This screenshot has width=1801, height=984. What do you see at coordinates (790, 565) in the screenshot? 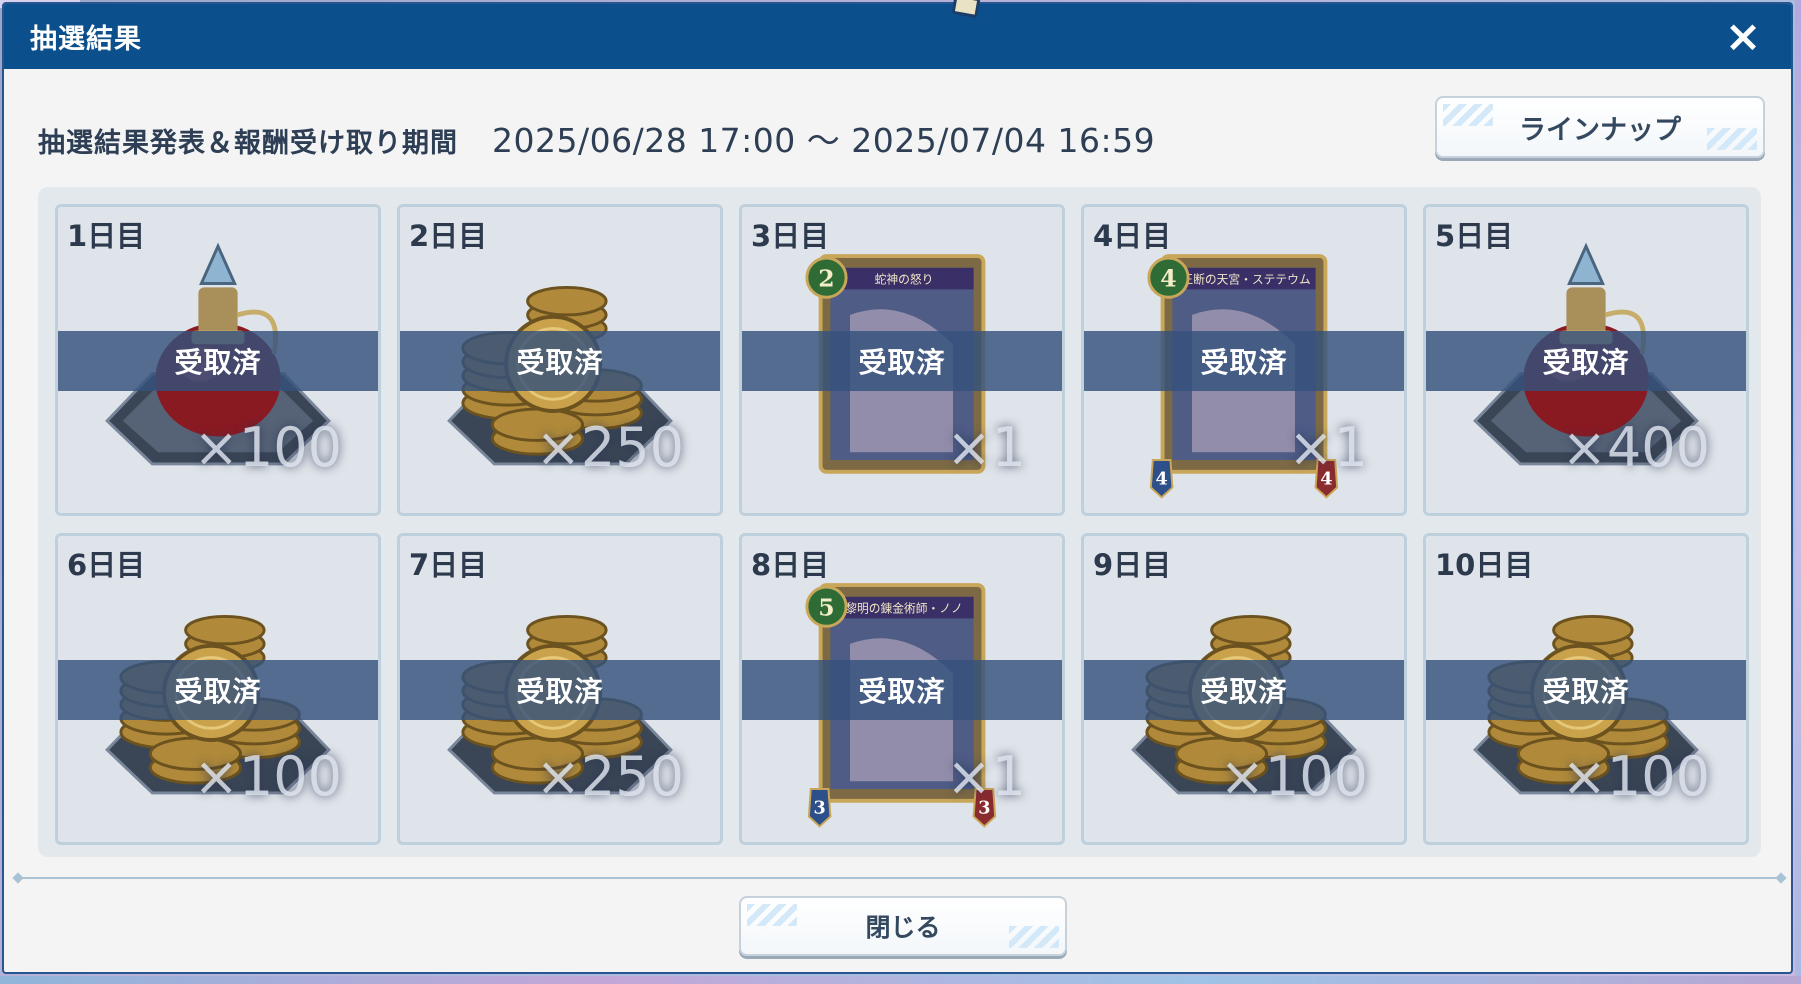
I see `reward-day-label: 8日目` at bounding box center [790, 565].